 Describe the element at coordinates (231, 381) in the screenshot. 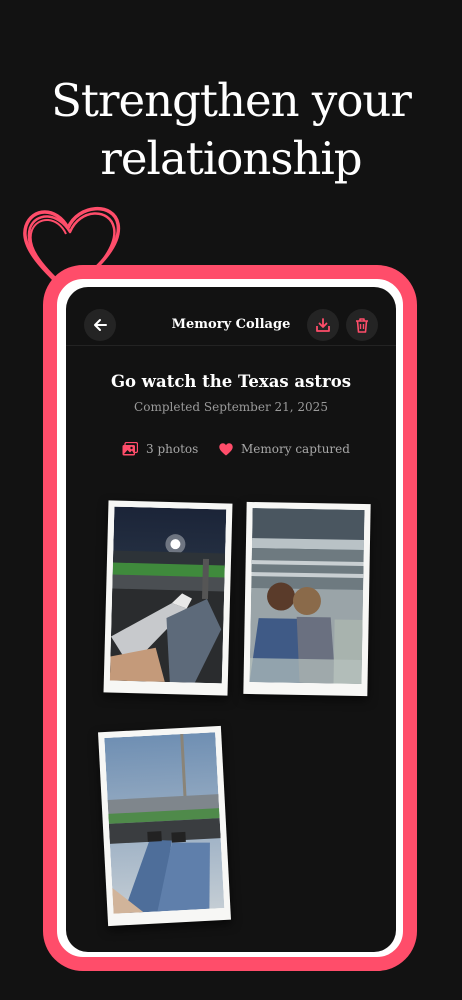

I see `memory-title: Go watch the Texas astros` at that location.